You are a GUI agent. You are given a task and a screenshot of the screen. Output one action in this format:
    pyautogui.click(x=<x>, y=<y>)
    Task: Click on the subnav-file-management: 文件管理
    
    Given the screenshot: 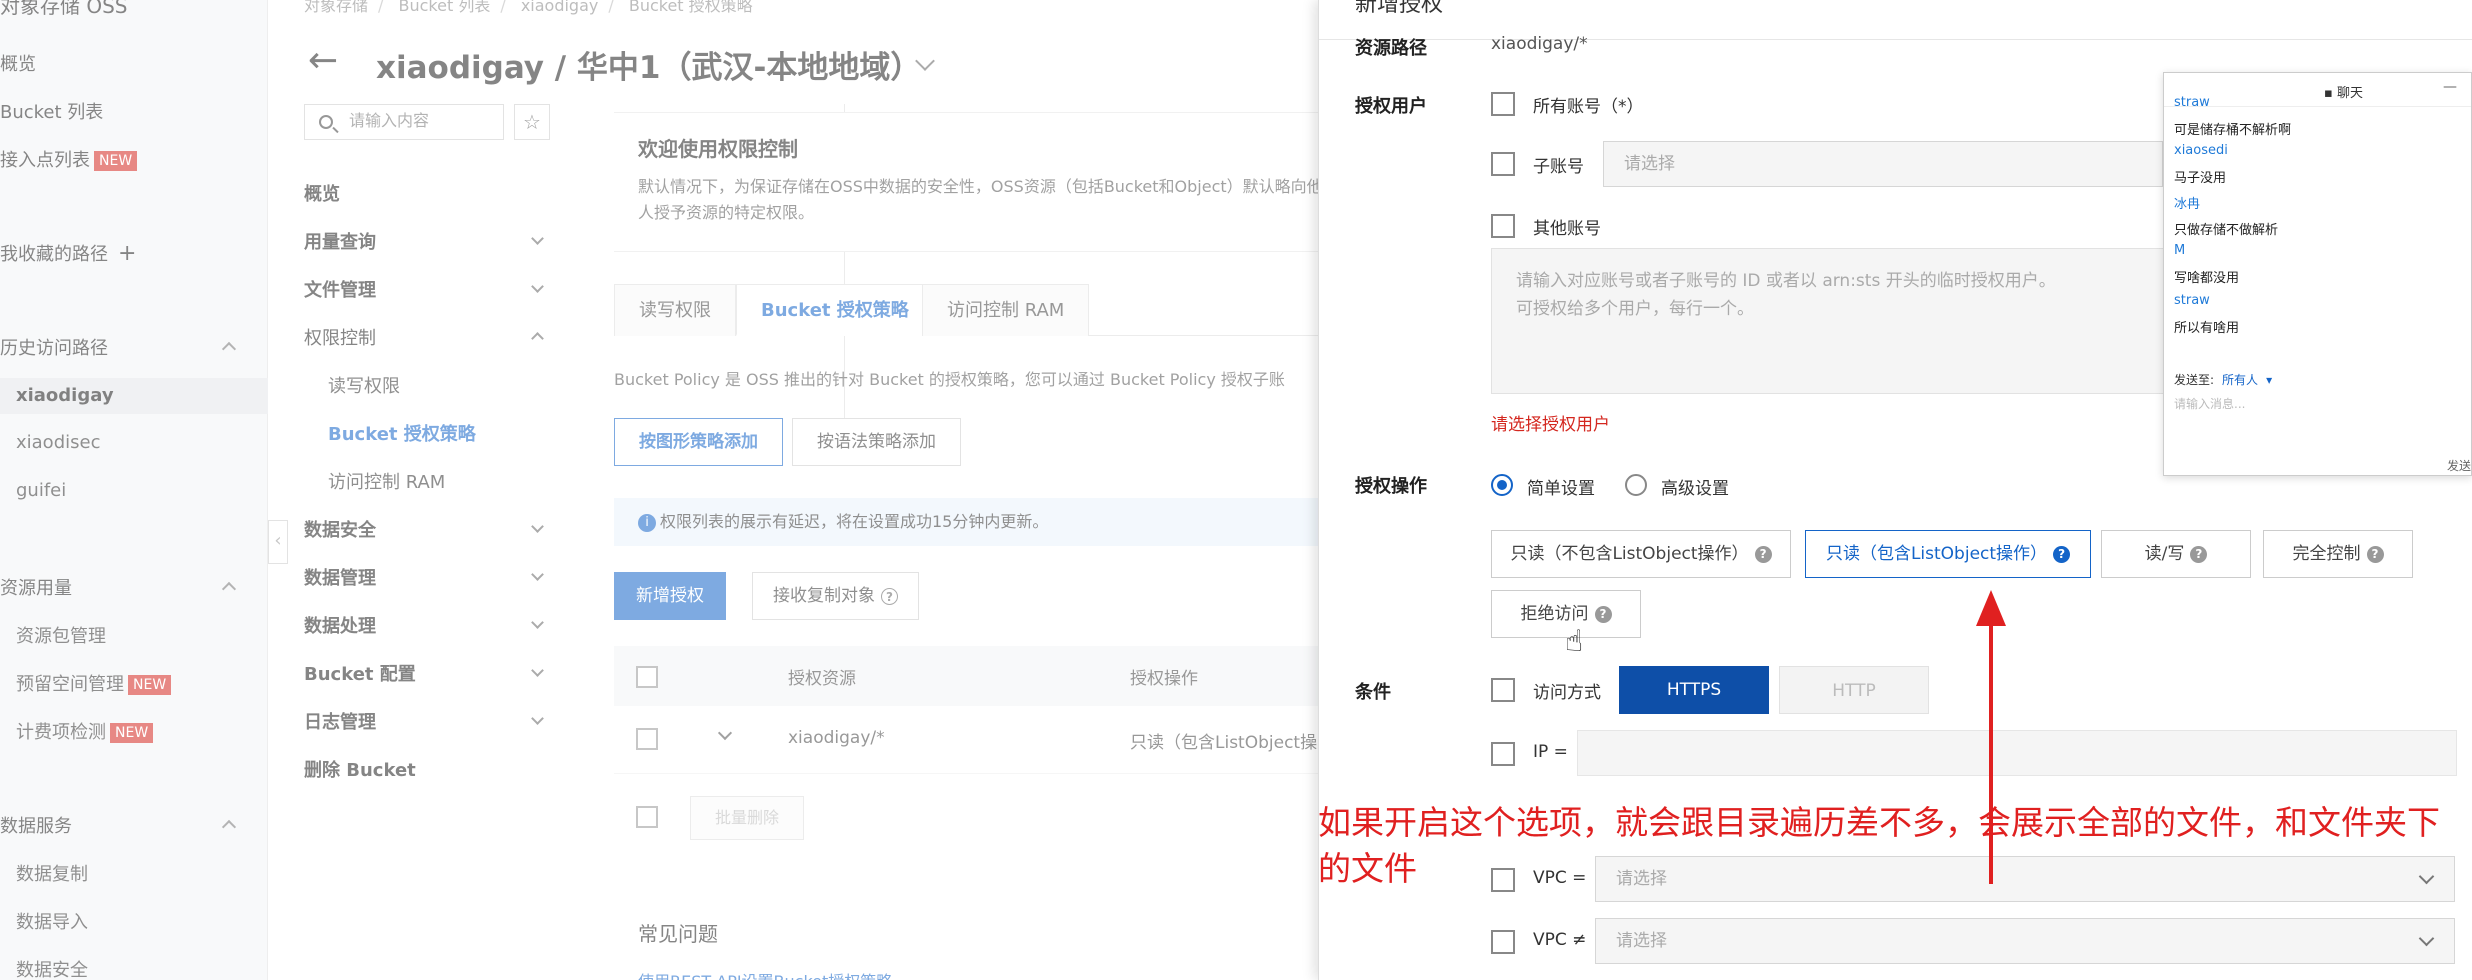 What is the action you would take?
    pyautogui.click(x=433, y=289)
    